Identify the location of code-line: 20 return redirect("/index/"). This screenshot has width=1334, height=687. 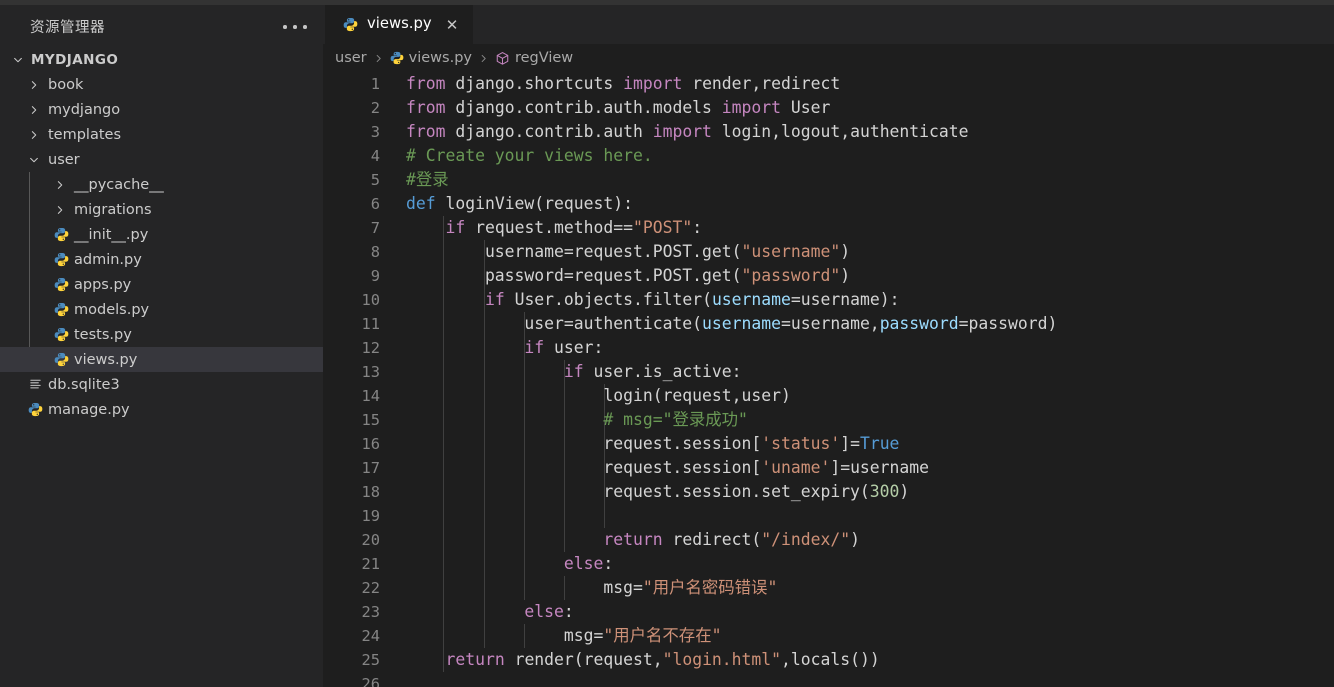
(828, 540).